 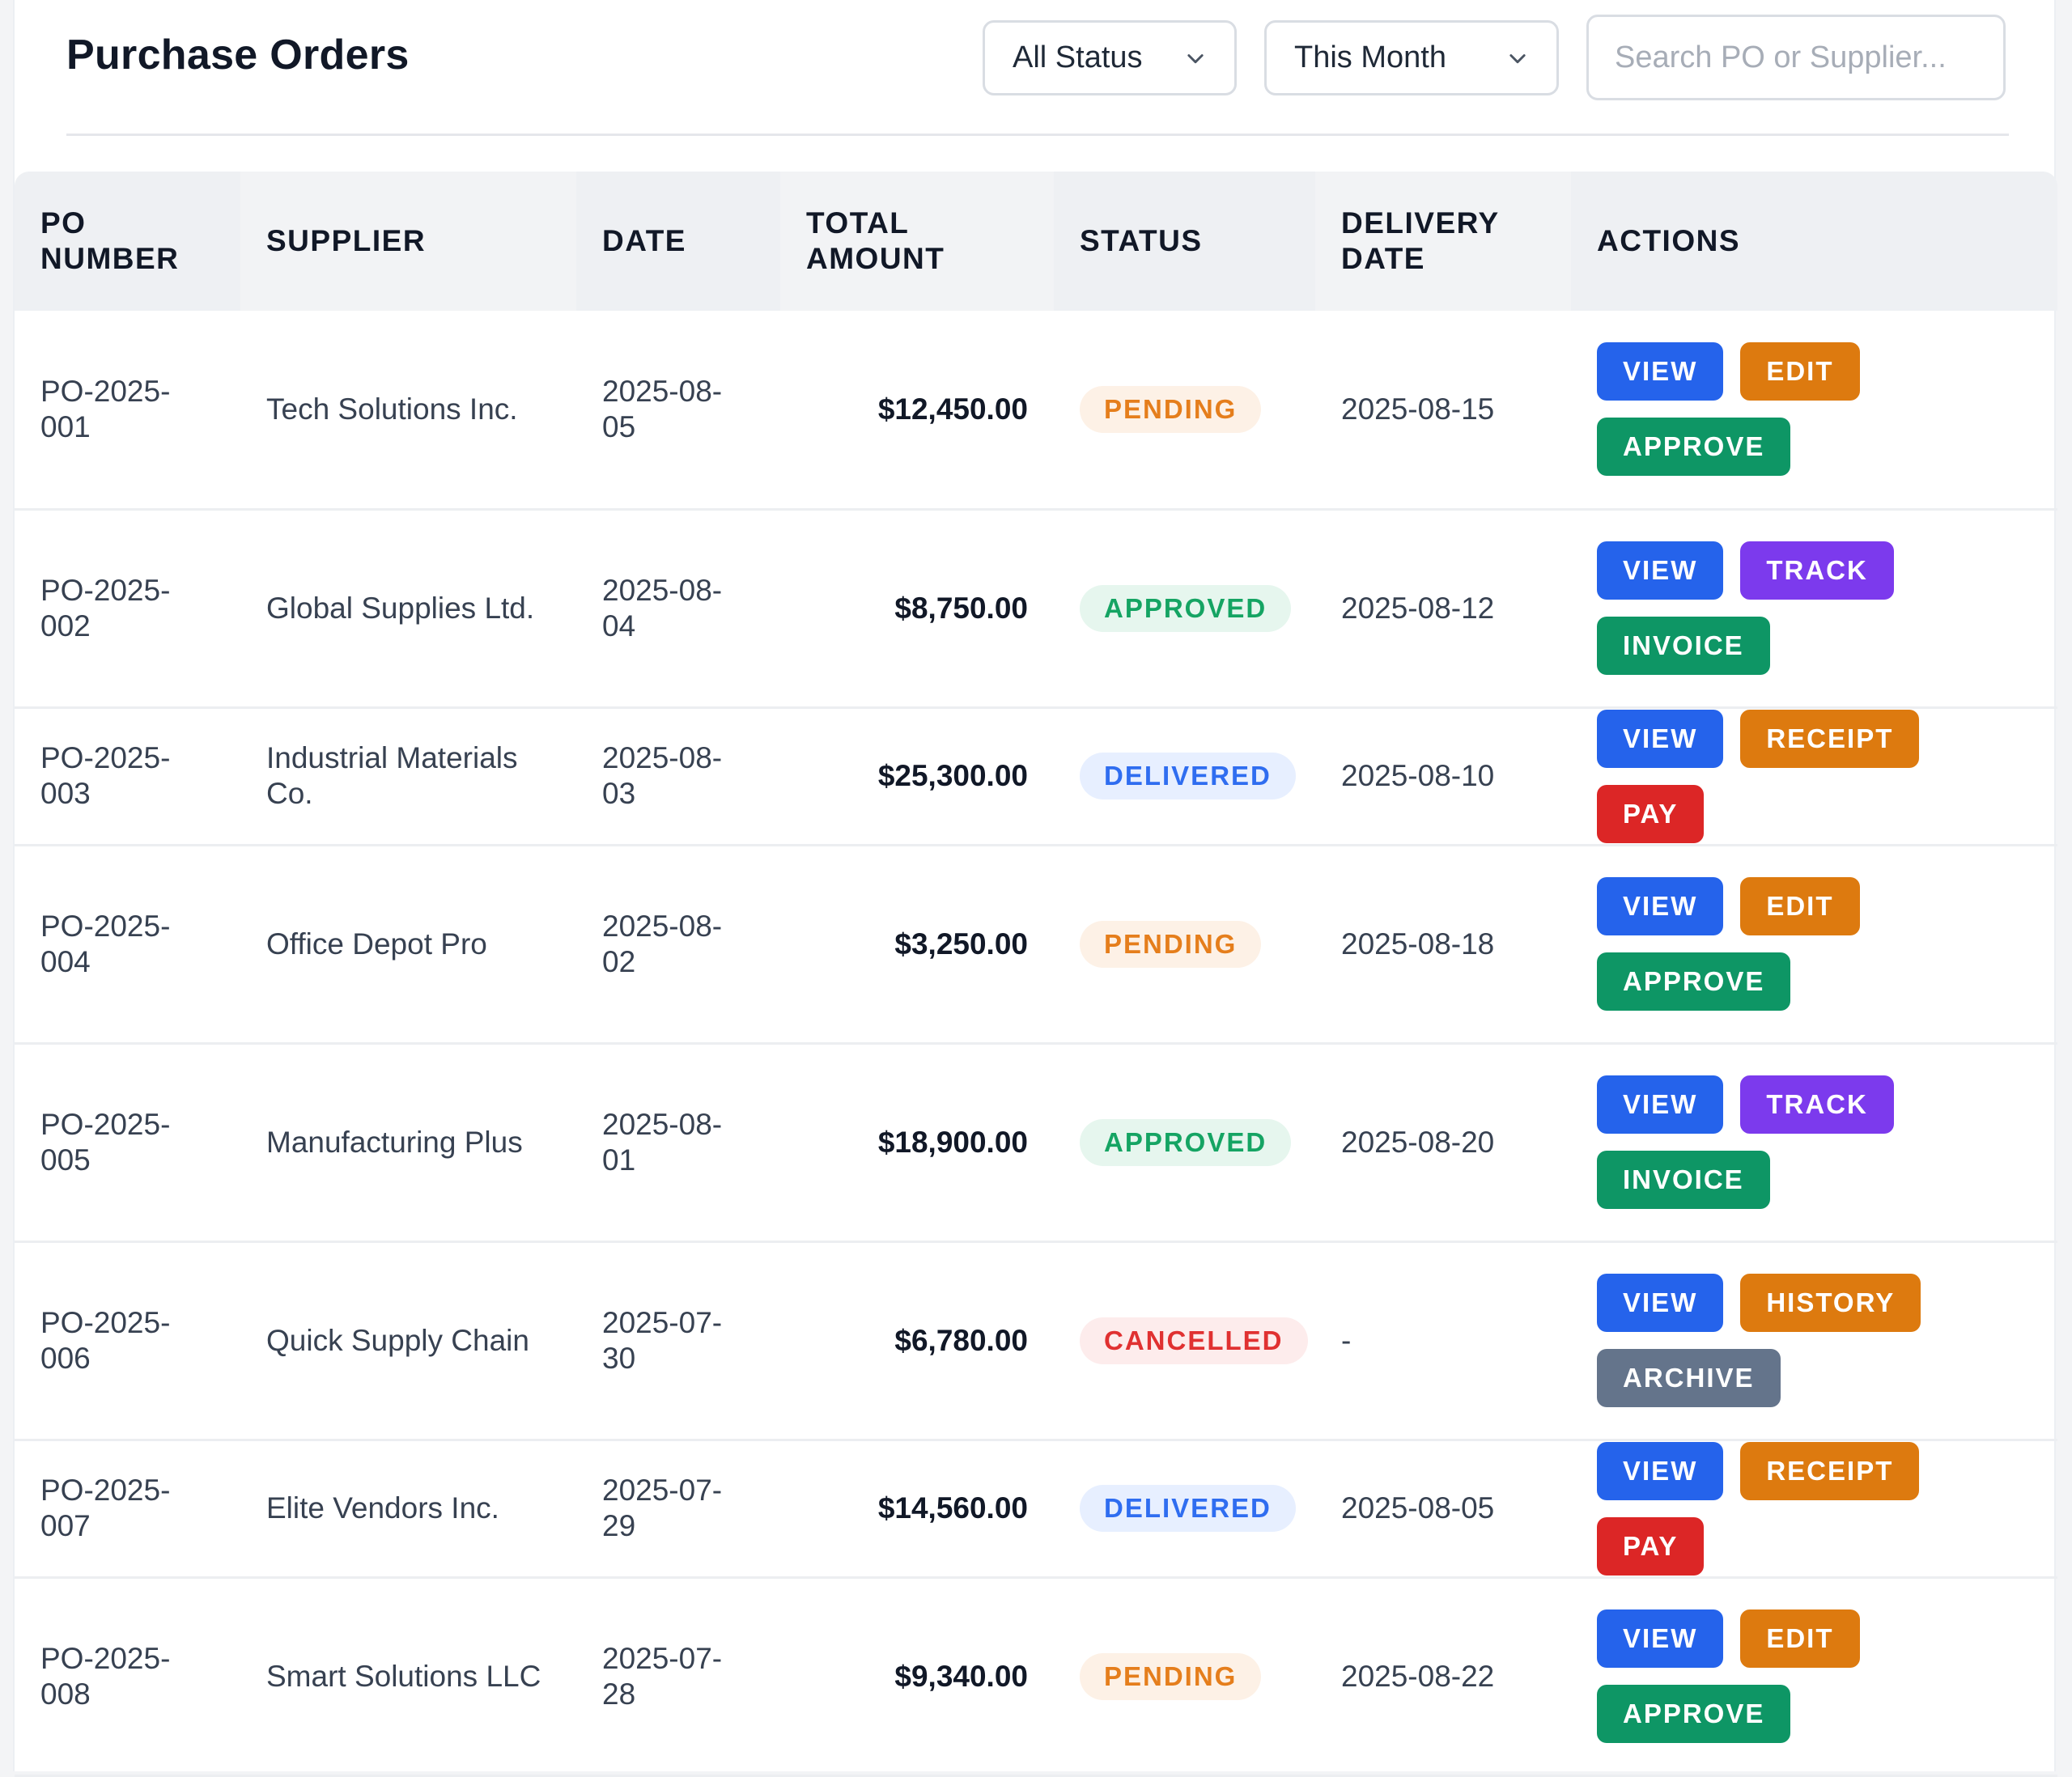 What do you see at coordinates (1037, 135) in the screenshot?
I see `header-divider` at bounding box center [1037, 135].